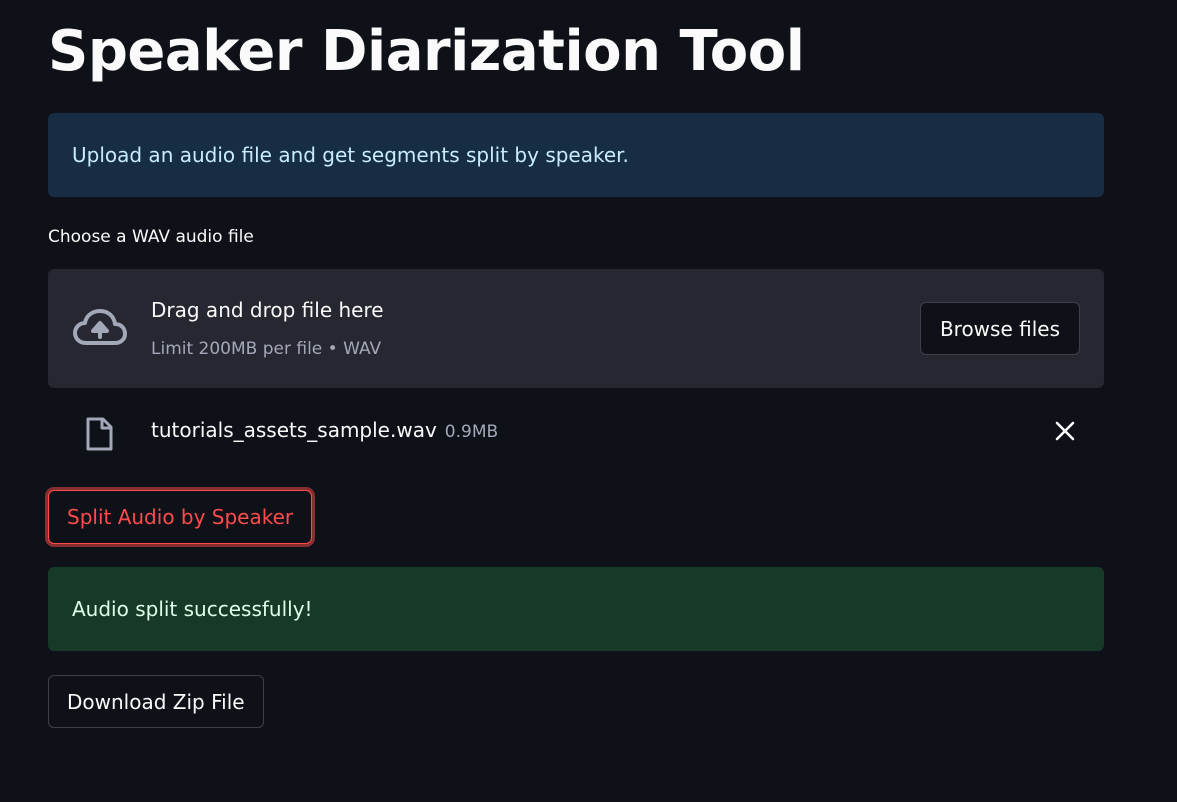 The width and height of the screenshot is (1177, 802). I want to click on close-icon, so click(1065, 431).